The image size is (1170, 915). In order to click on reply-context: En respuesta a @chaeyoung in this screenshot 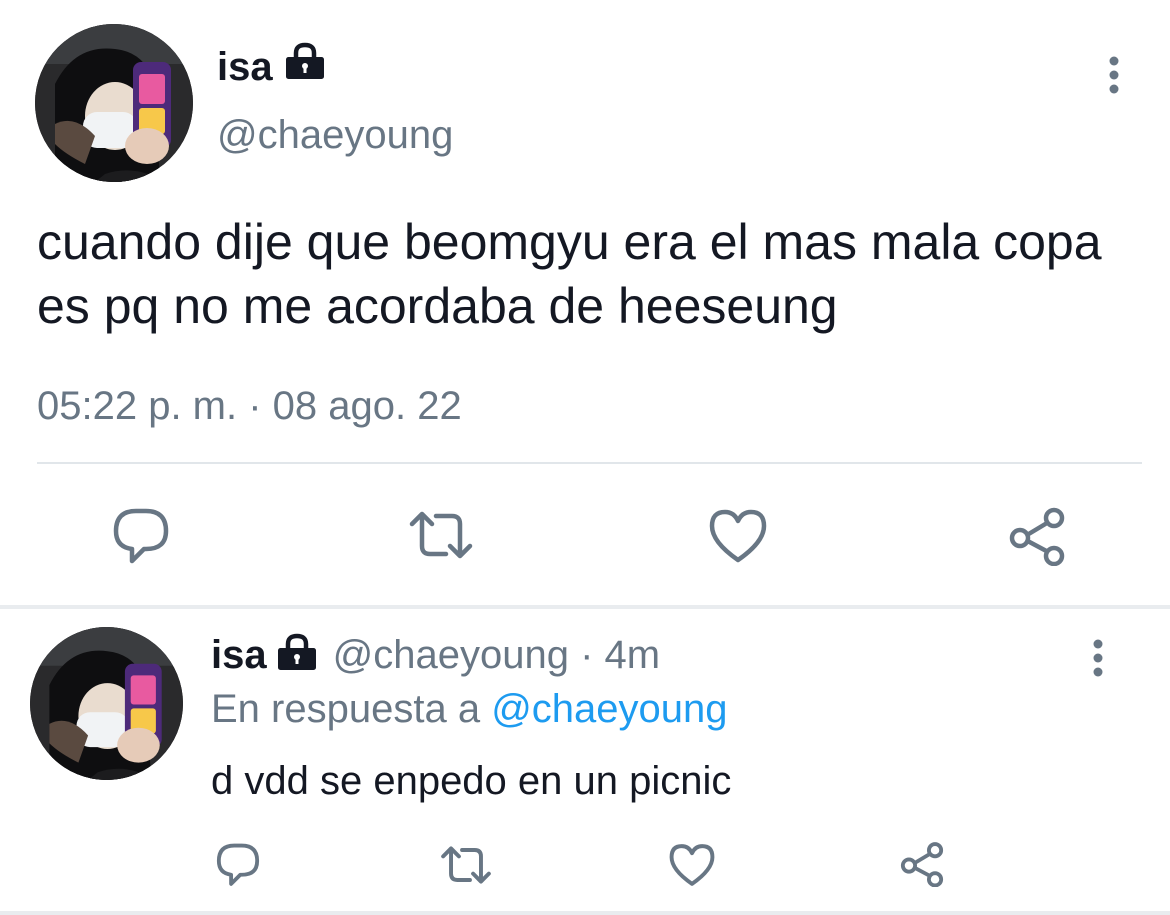, I will do `click(469, 709)`.